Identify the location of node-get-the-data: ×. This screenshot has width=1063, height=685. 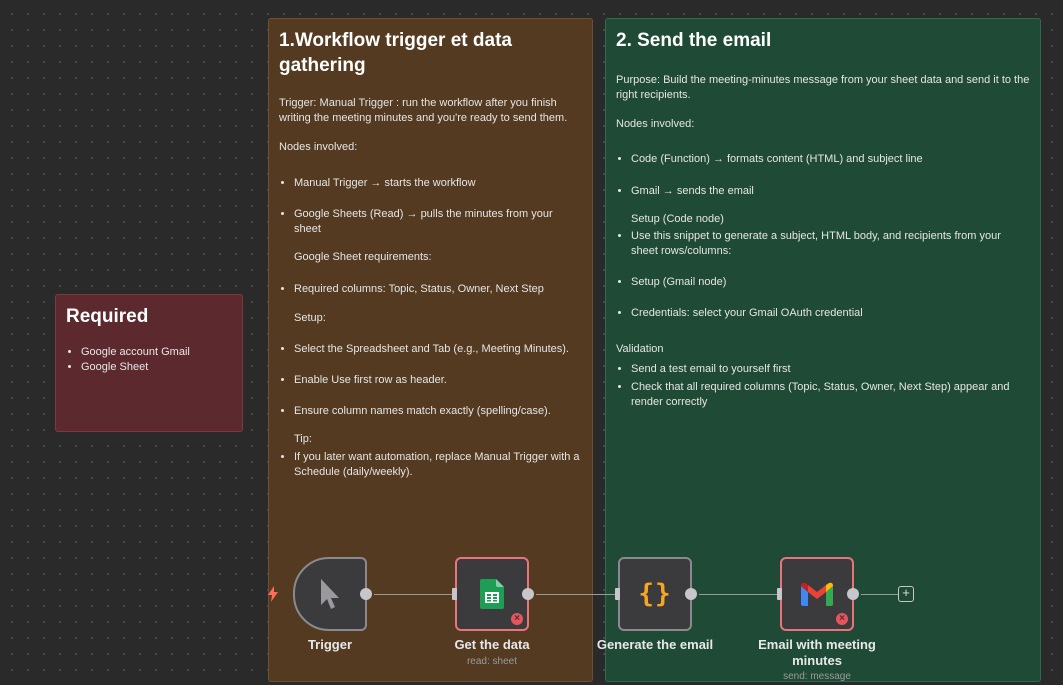
(493, 594).